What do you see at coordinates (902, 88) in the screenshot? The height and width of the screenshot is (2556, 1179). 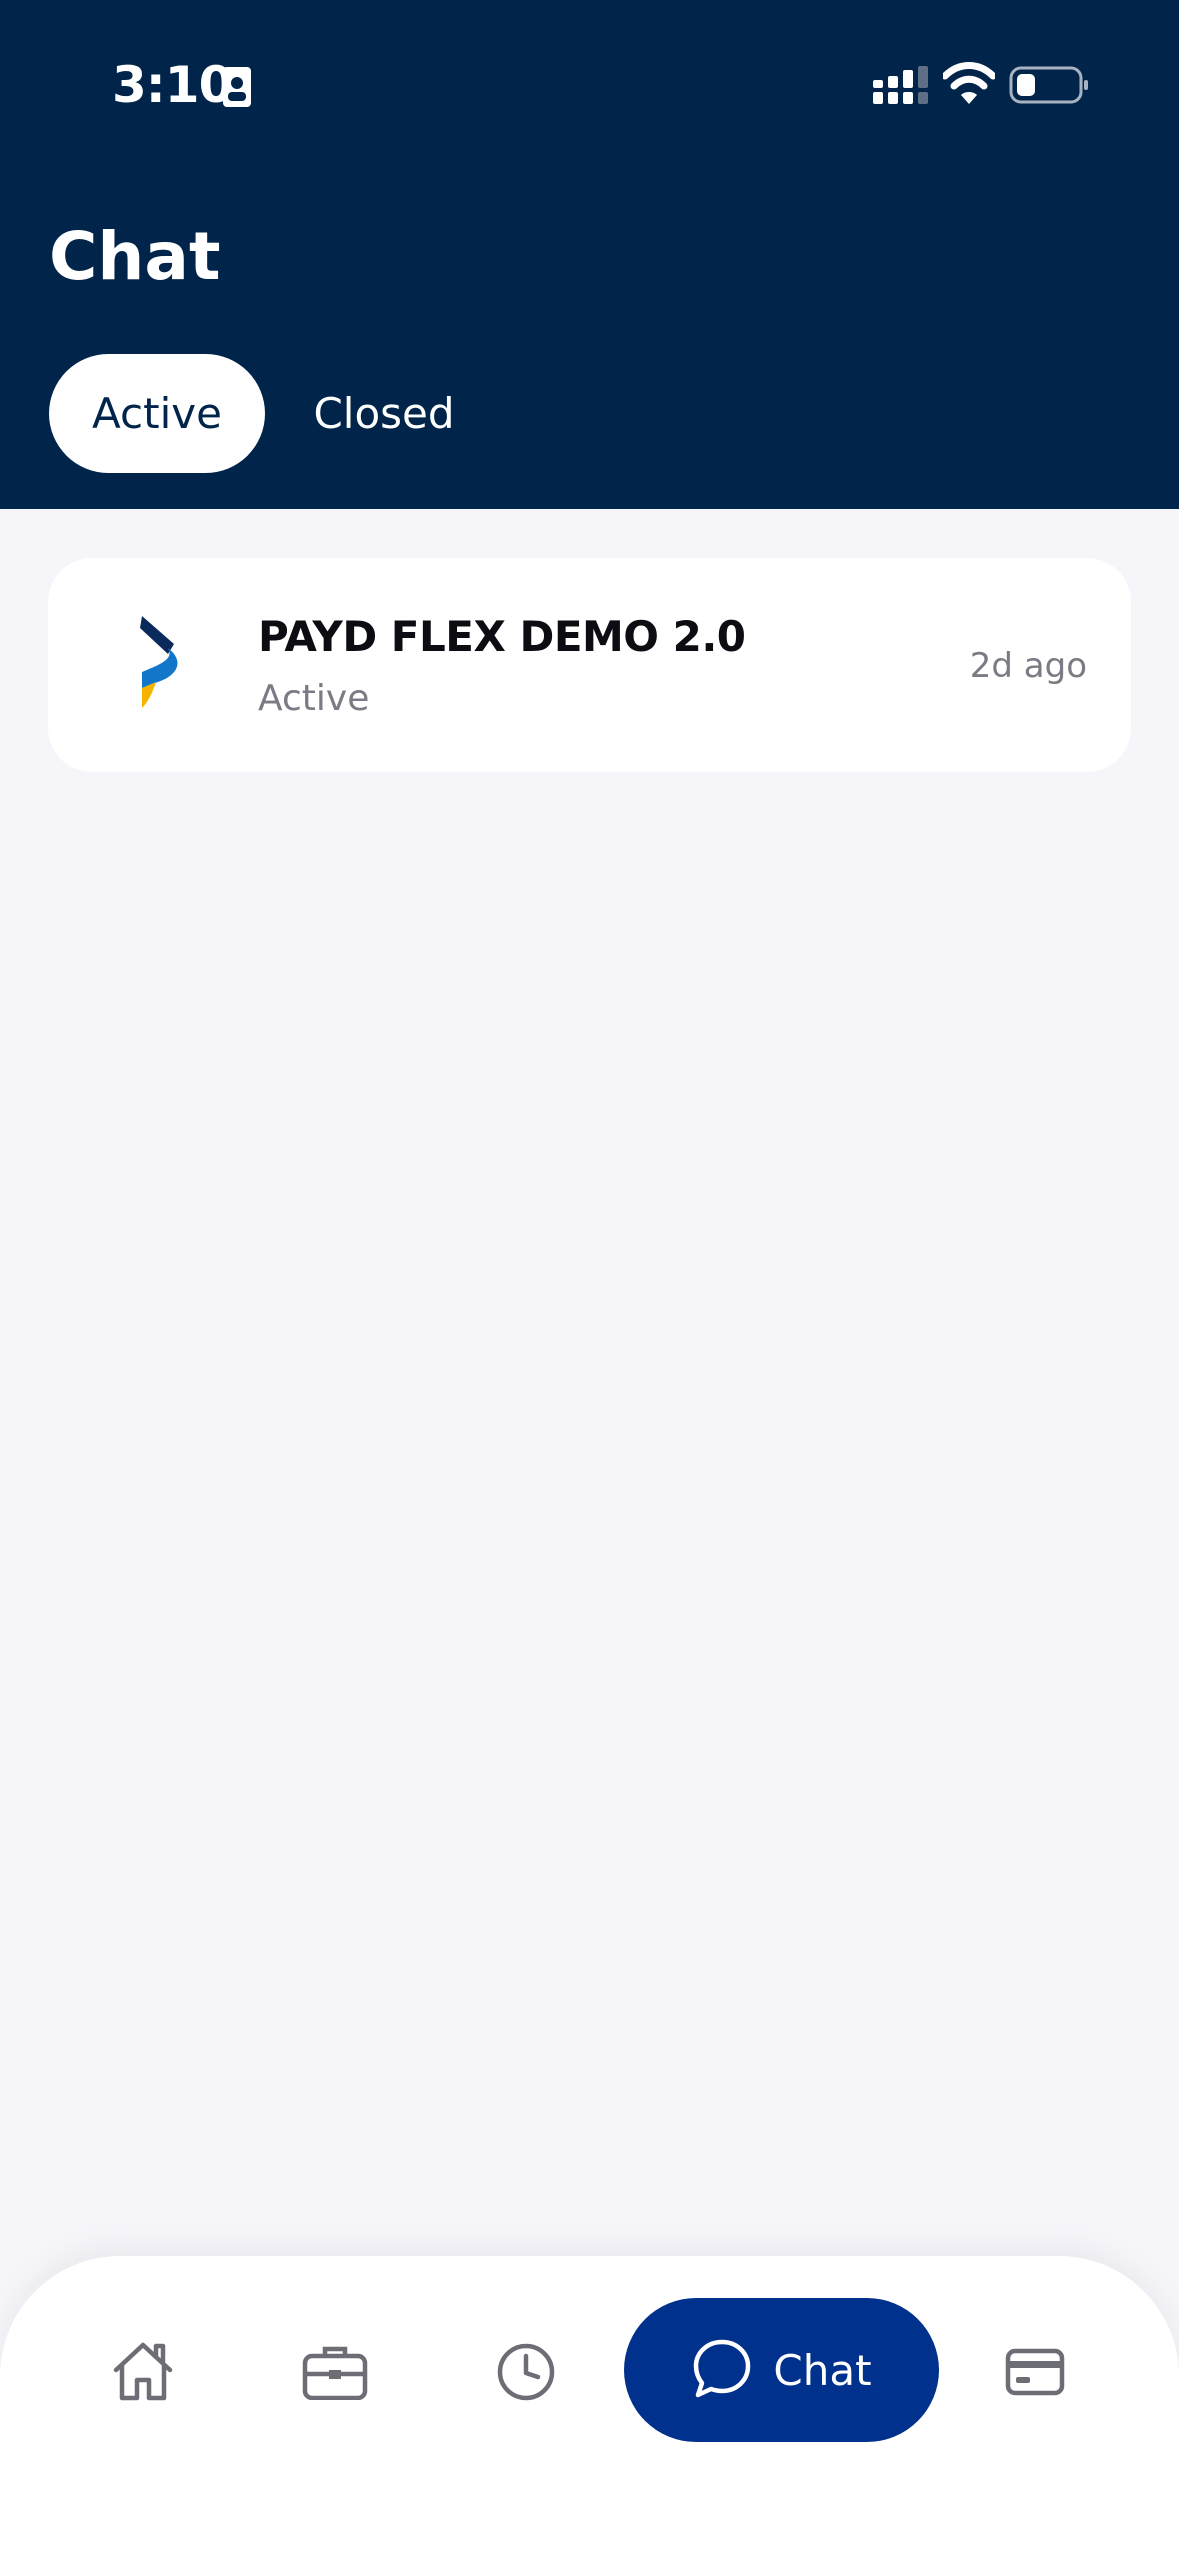 I see `signal-icon` at bounding box center [902, 88].